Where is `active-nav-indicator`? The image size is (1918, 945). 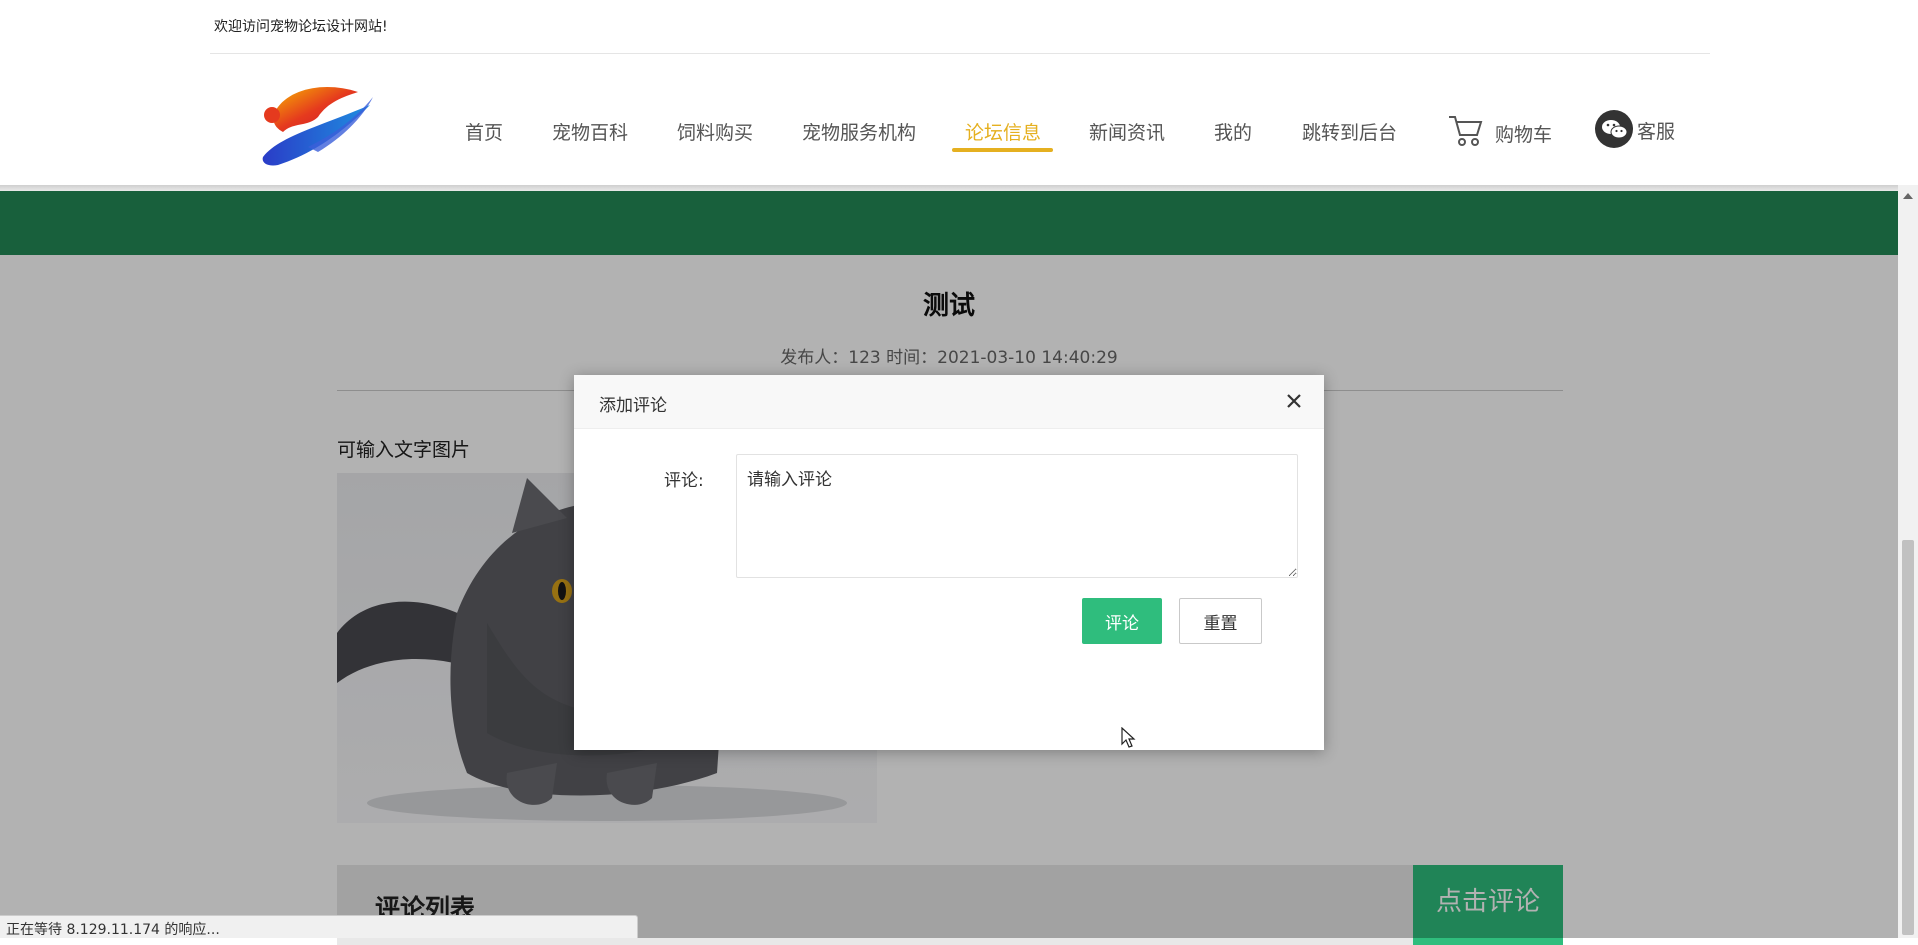 active-nav-indicator is located at coordinates (1002, 150).